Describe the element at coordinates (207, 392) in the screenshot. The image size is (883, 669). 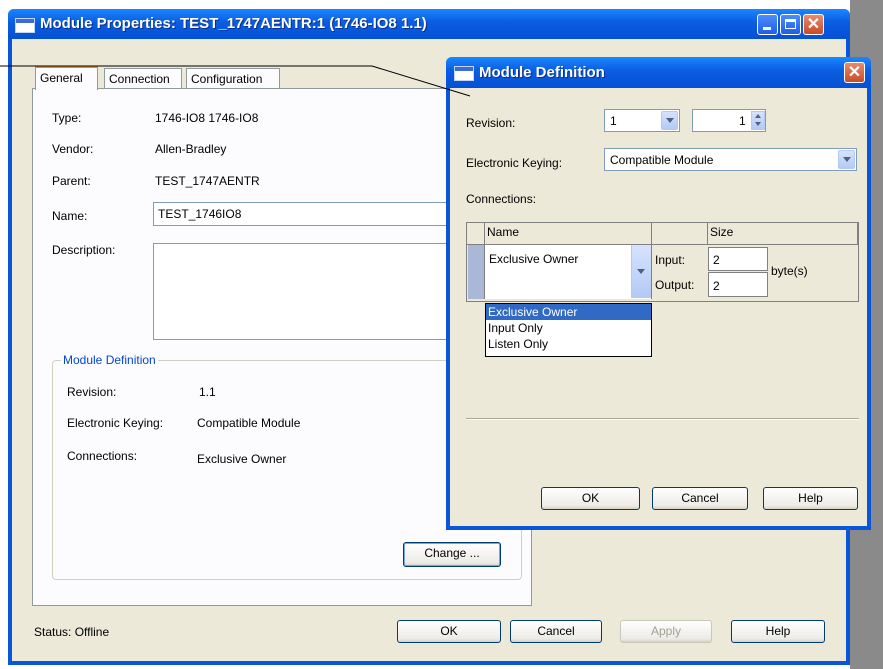
I see `group-revision-value: 1.1` at that location.